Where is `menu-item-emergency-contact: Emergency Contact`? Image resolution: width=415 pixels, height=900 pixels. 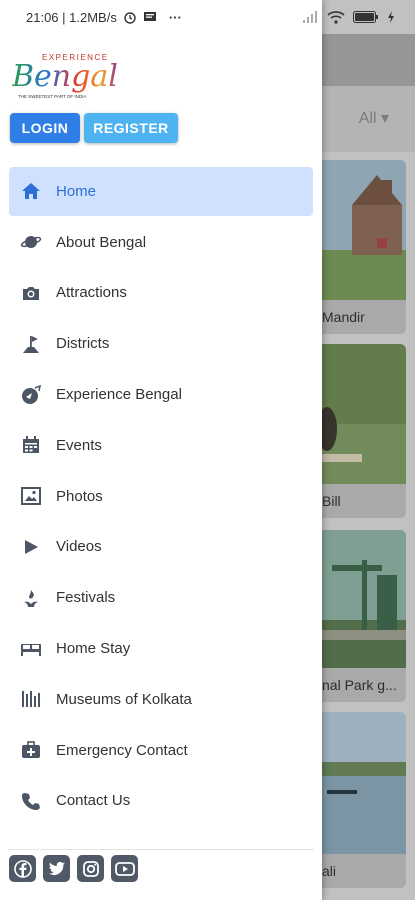
menu-item-emergency-contact: Emergency Contact is located at coordinates (161, 750).